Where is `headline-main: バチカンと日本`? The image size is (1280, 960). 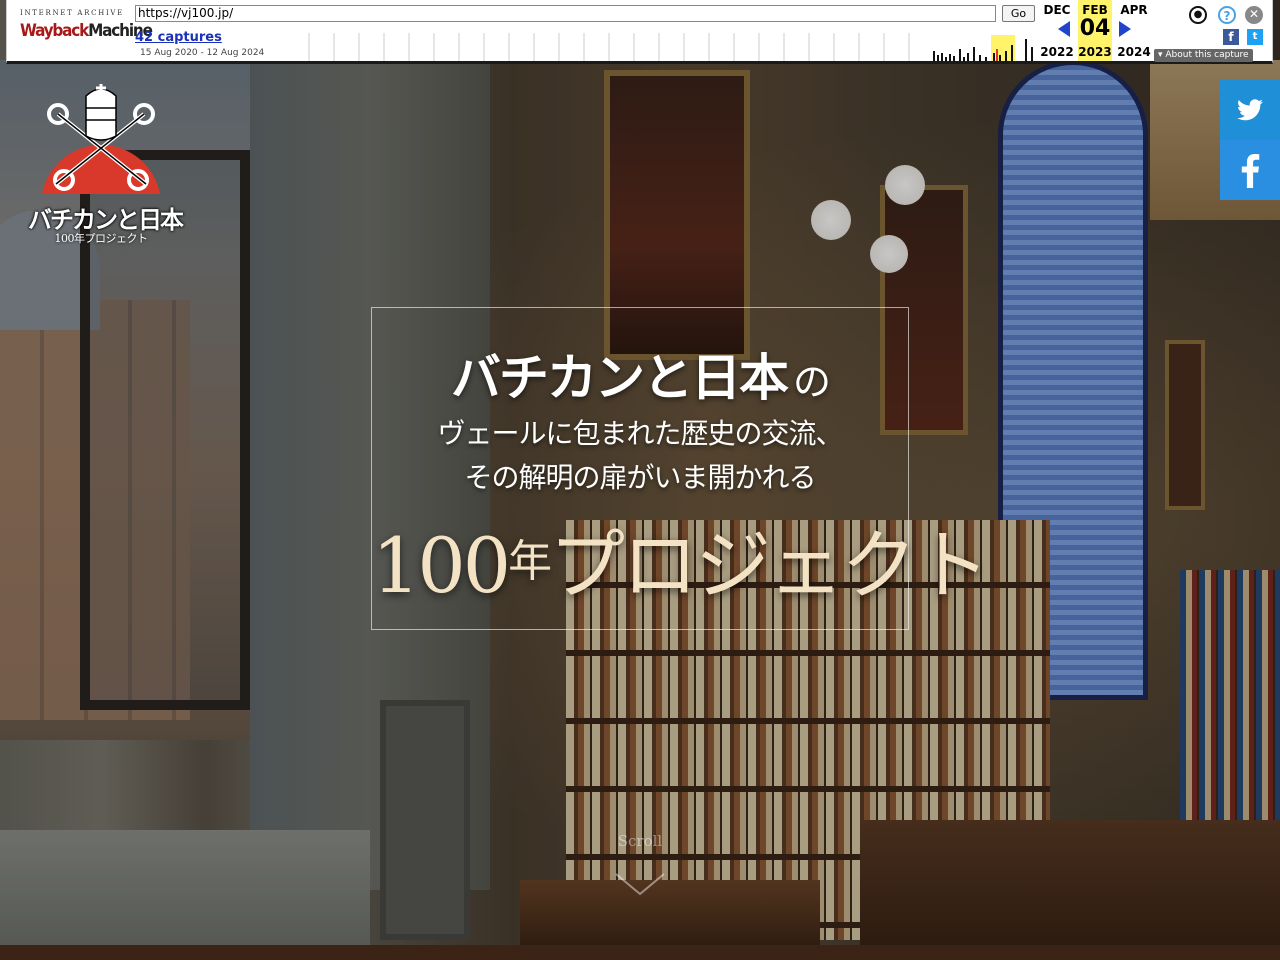 headline-main: バチカンと日本 is located at coordinates (619, 377).